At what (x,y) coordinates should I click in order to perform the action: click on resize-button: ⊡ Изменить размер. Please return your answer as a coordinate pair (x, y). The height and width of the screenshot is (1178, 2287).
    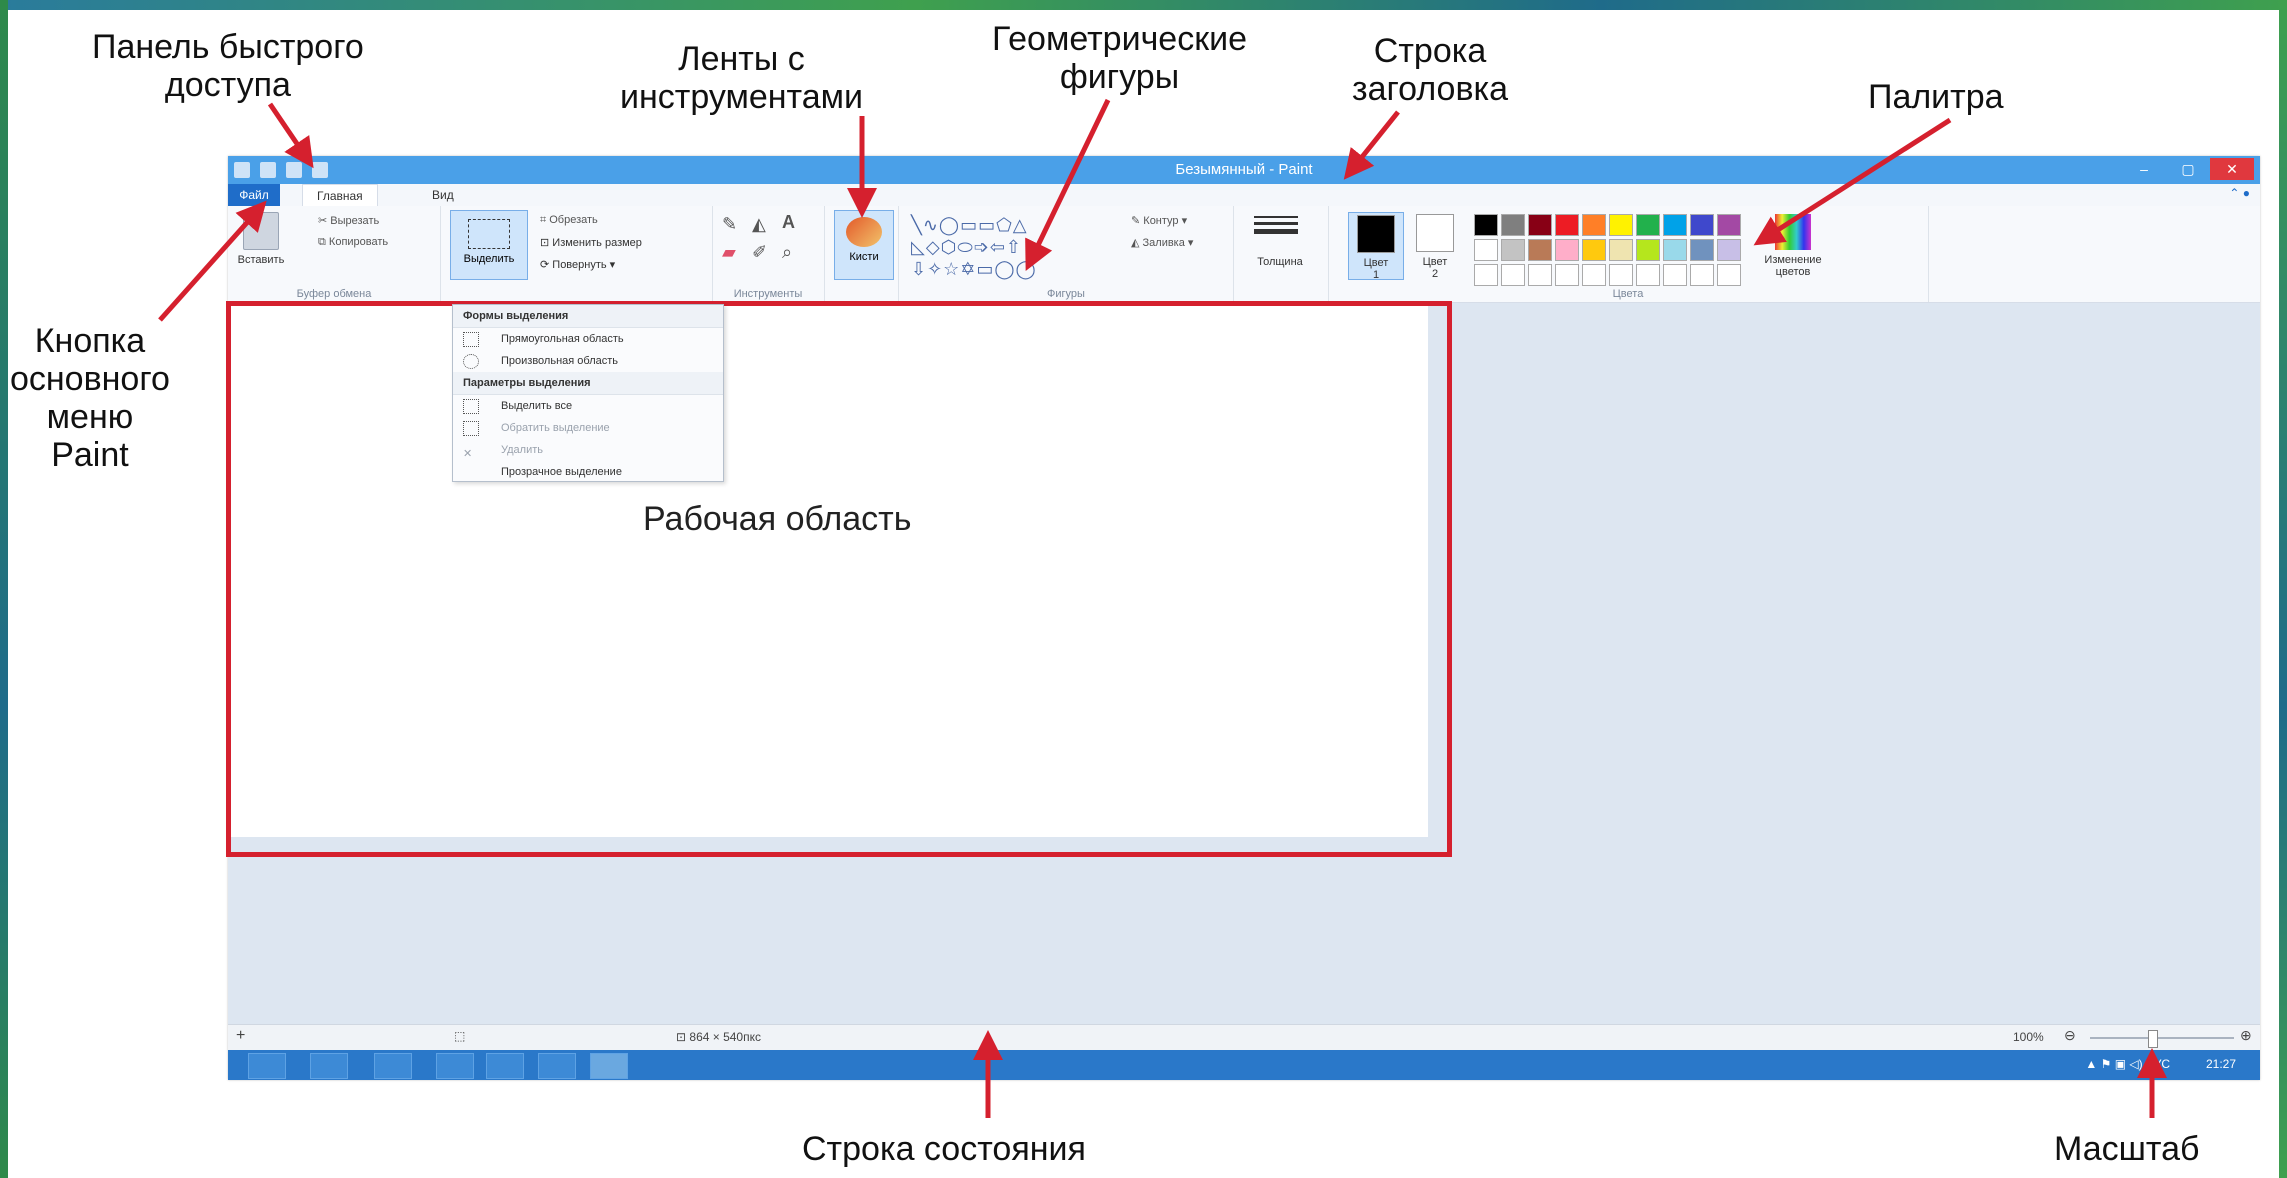
    Looking at the image, I should click on (591, 242).